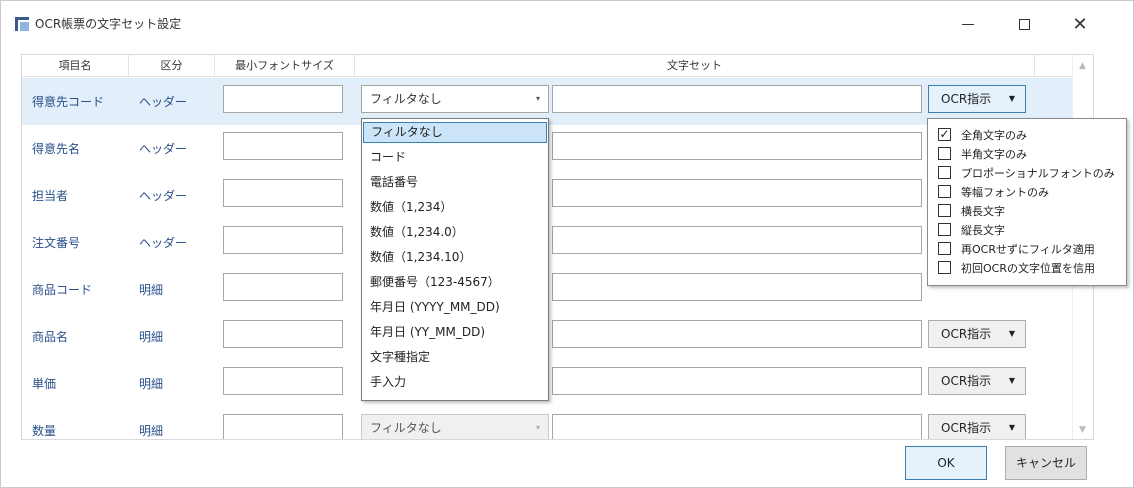 The height and width of the screenshot is (488, 1134). Describe the element at coordinates (50, 196) in the screenshot. I see `item-name-cell: 担当者` at that location.